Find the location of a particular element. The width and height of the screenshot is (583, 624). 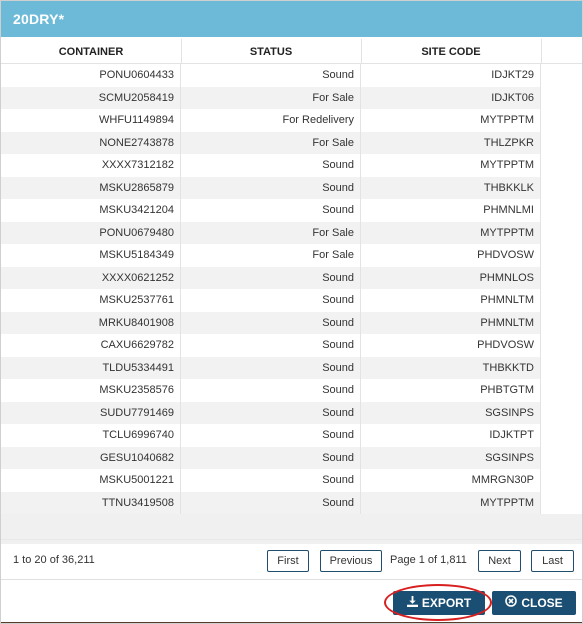

column-header-container: CONTAINER is located at coordinates (91, 51).